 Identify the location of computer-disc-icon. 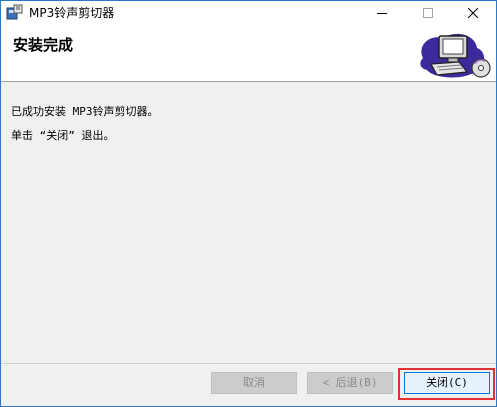
(454, 54).